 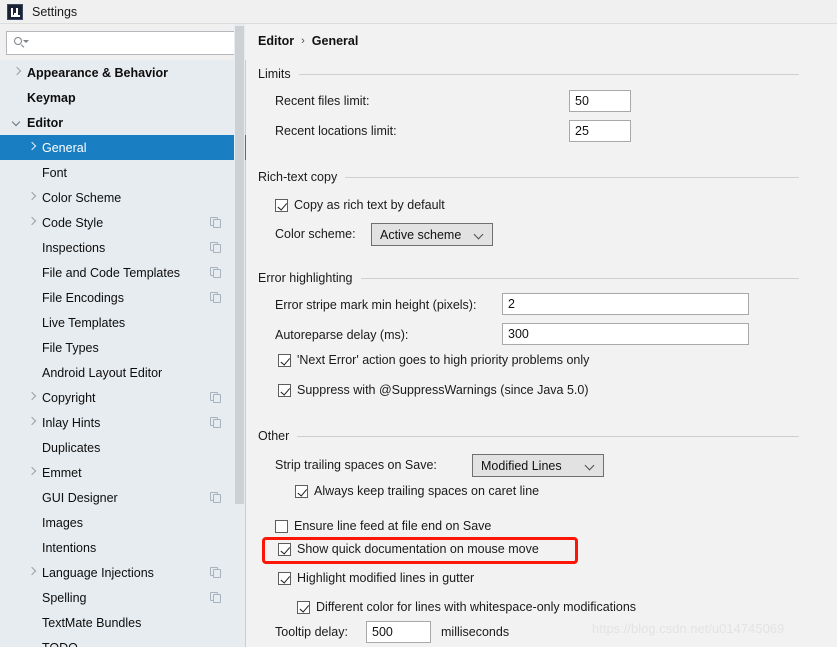 I want to click on sidebar-item-label: Emmet, so click(x=62, y=472).